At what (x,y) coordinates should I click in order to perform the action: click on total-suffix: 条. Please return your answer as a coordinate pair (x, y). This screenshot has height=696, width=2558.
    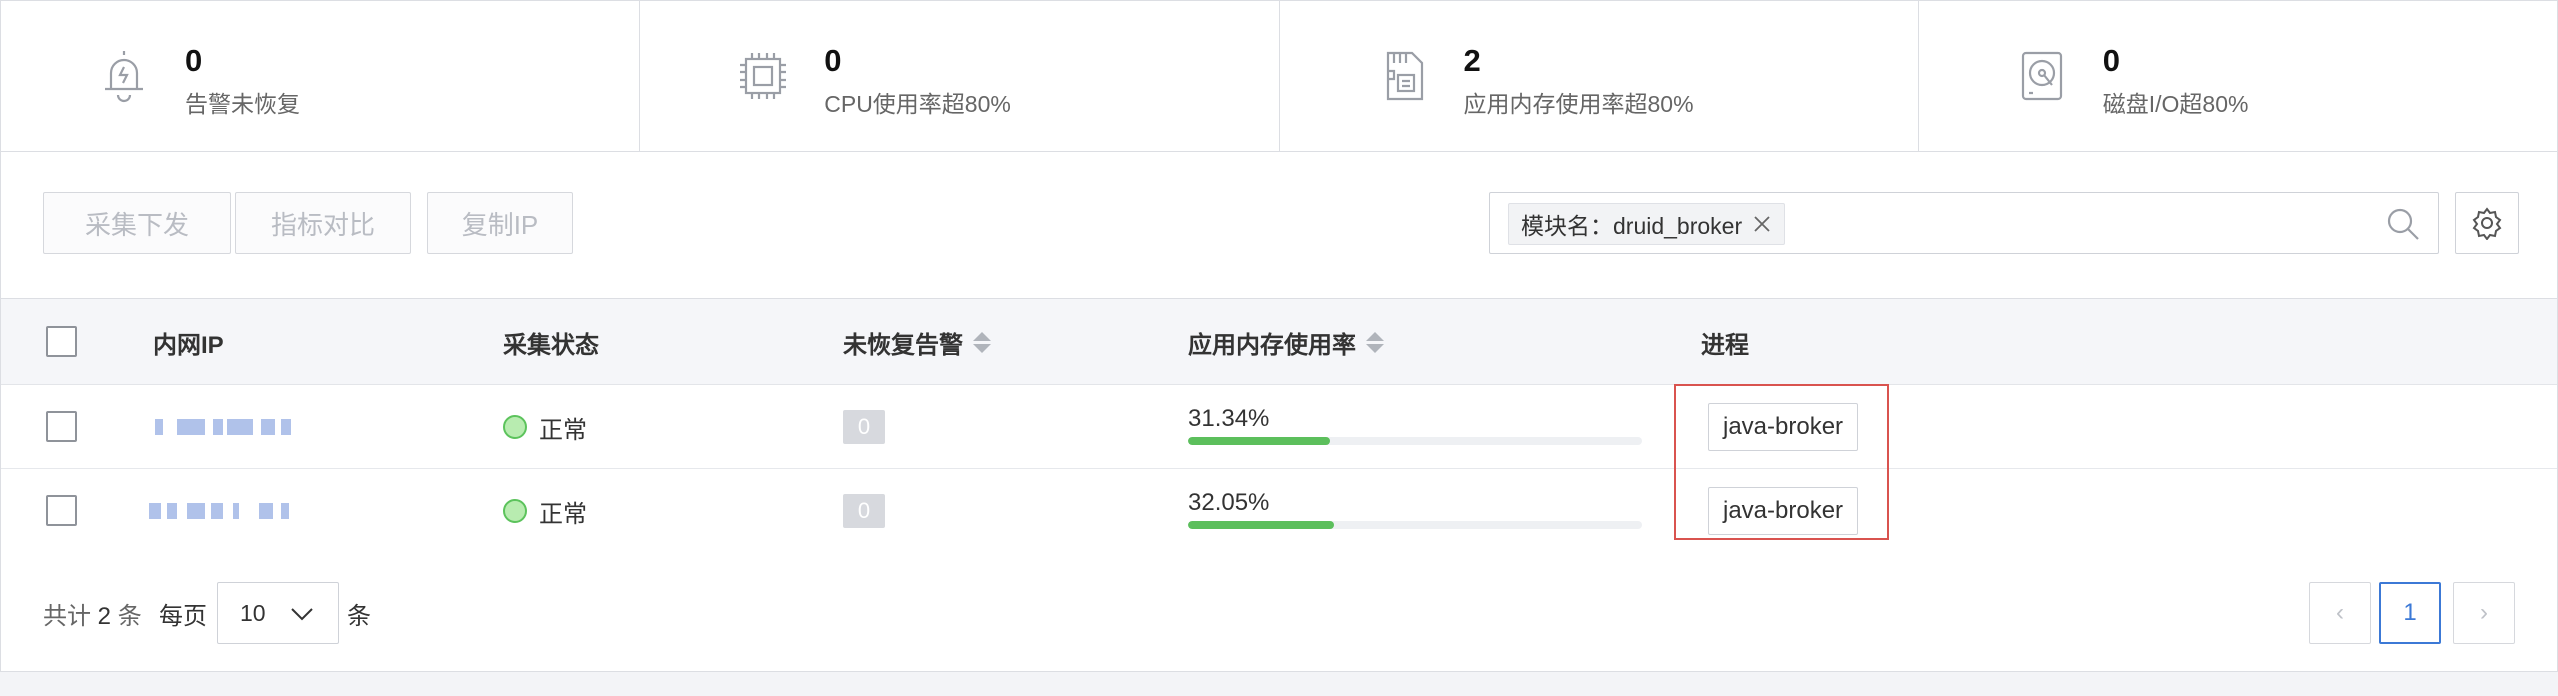
    Looking at the image, I should click on (129, 616).